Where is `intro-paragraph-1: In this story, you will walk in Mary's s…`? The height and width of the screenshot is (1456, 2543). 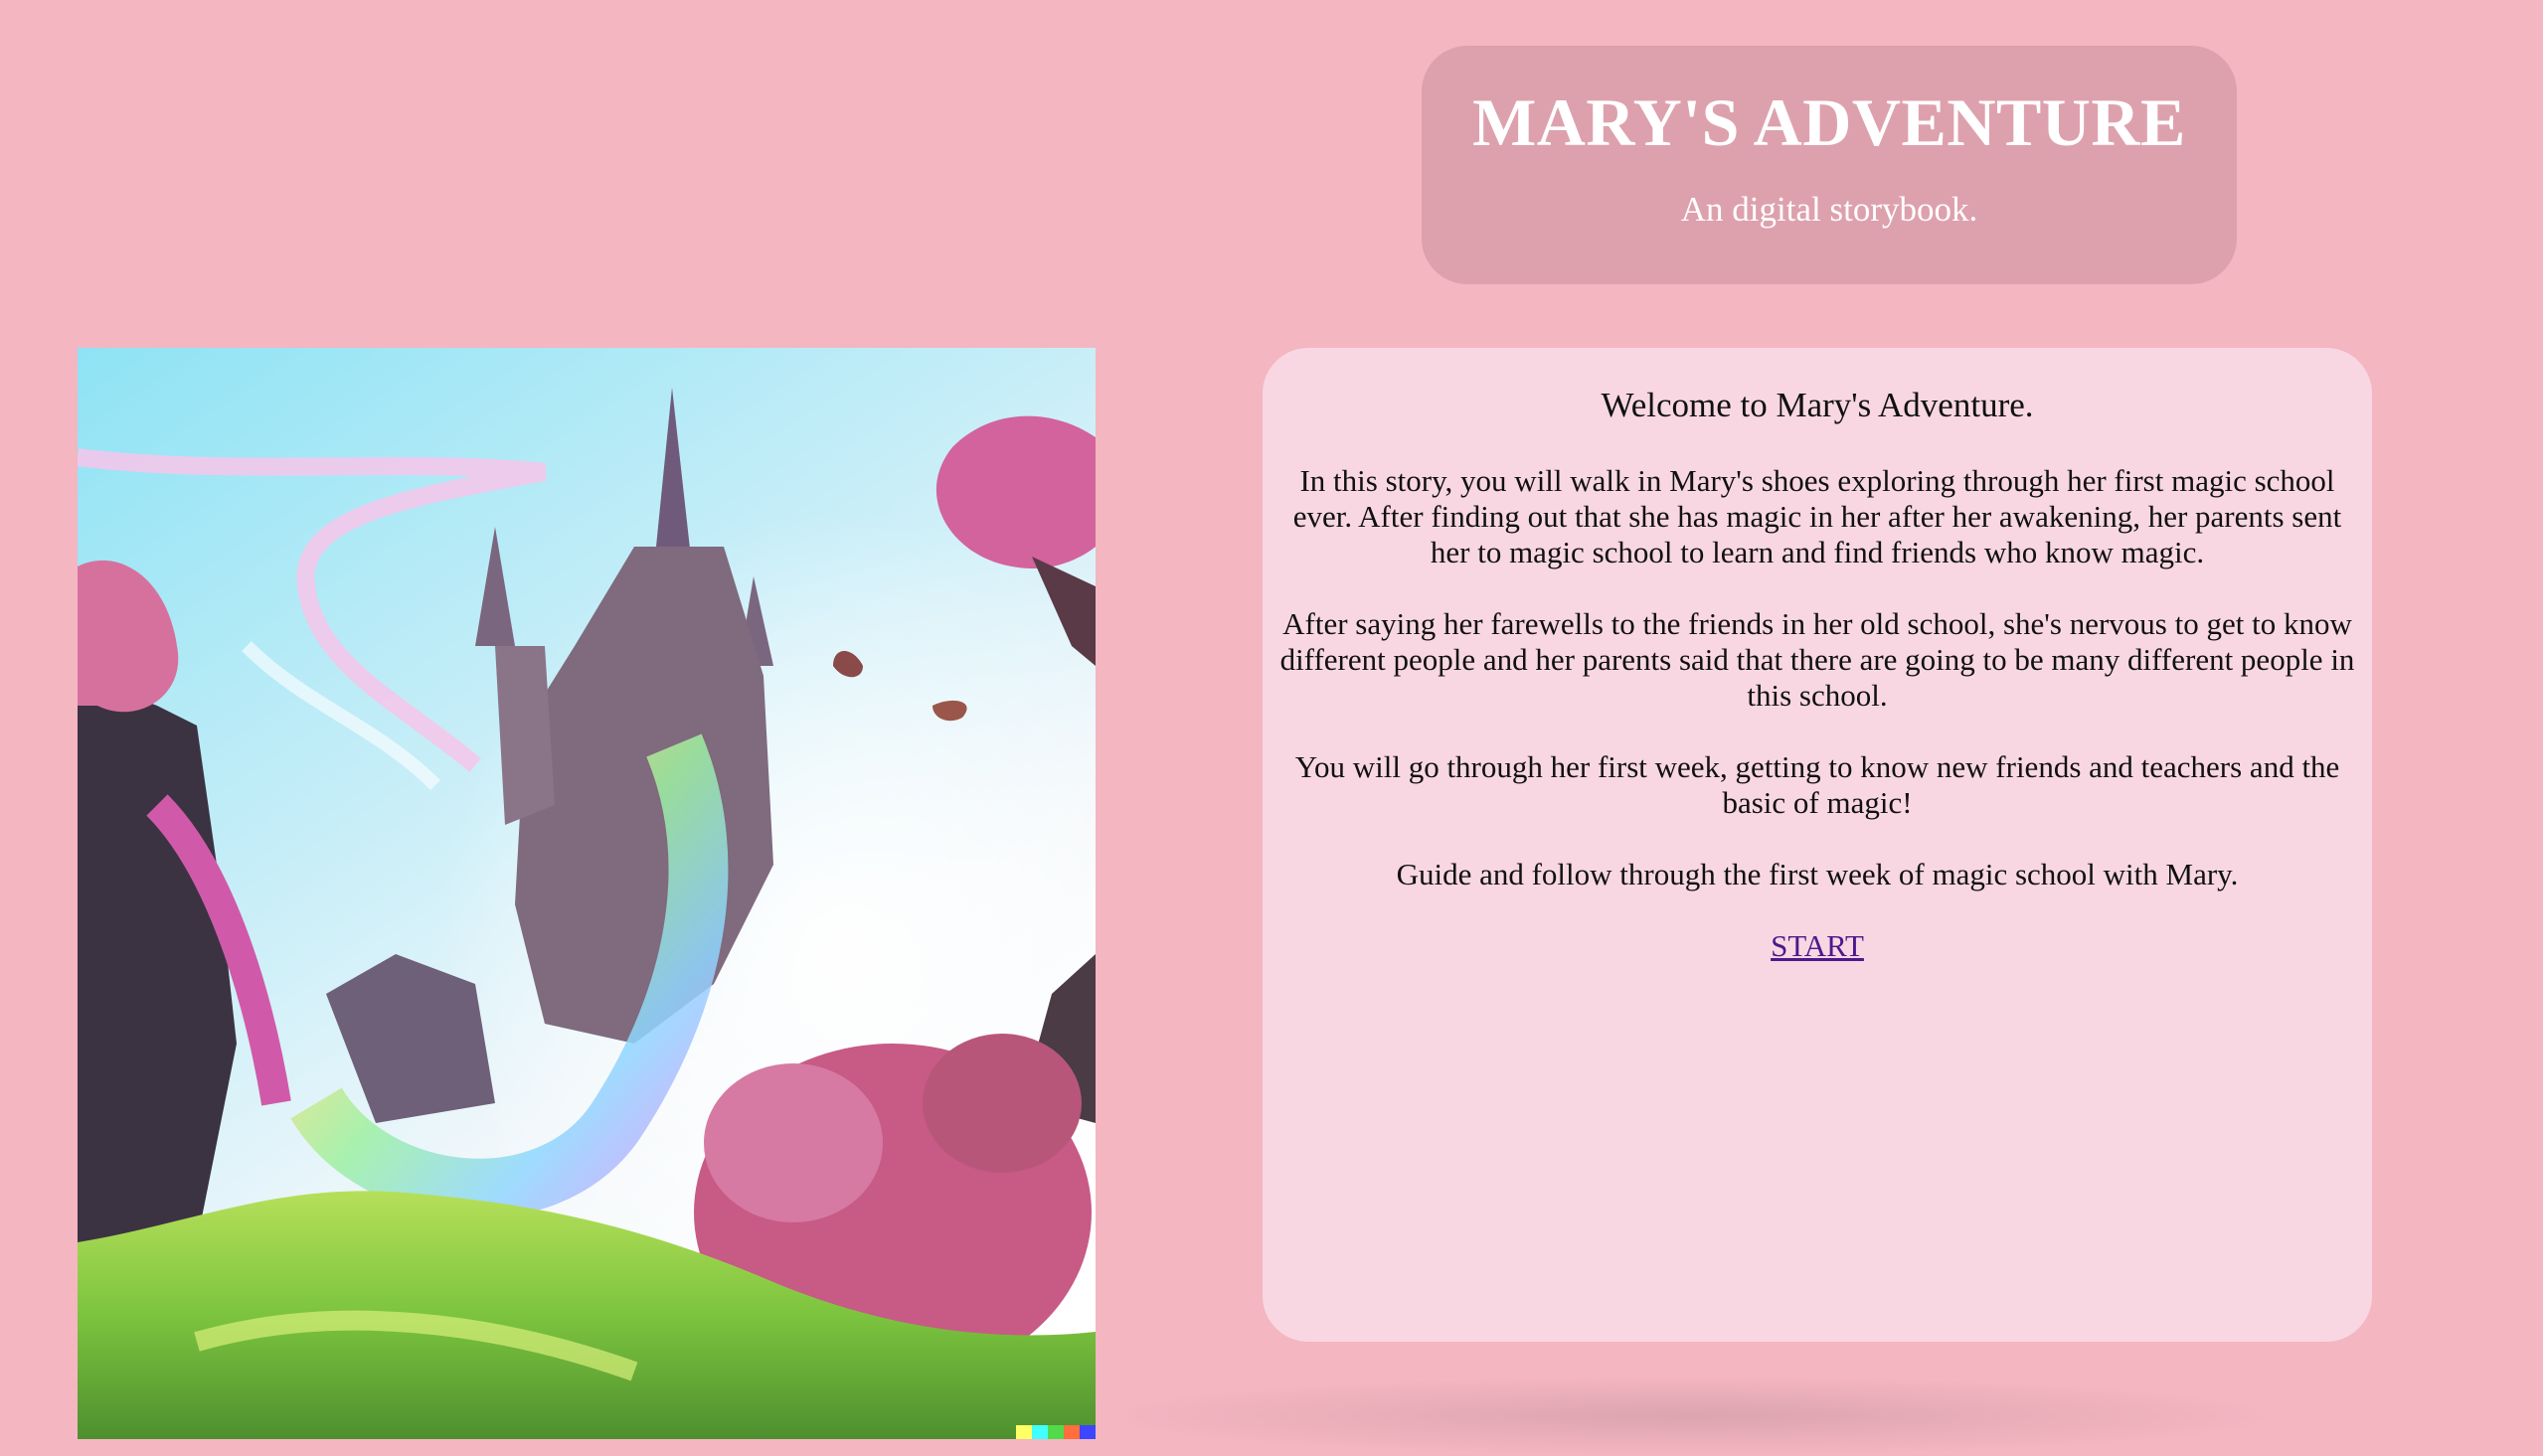
intro-paragraph-1: In this story, you will walk in Mary's s… is located at coordinates (1817, 516).